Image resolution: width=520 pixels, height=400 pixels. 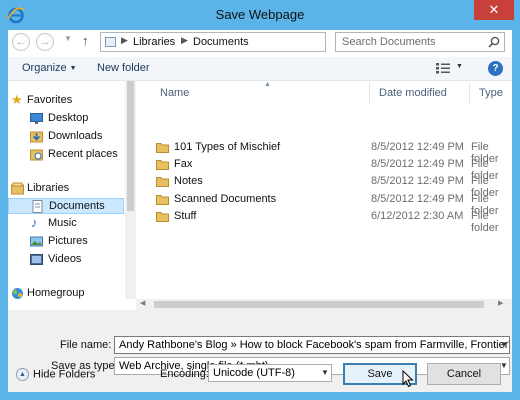 I want to click on file-name: 101 Types of Mischief, so click(x=227, y=147).